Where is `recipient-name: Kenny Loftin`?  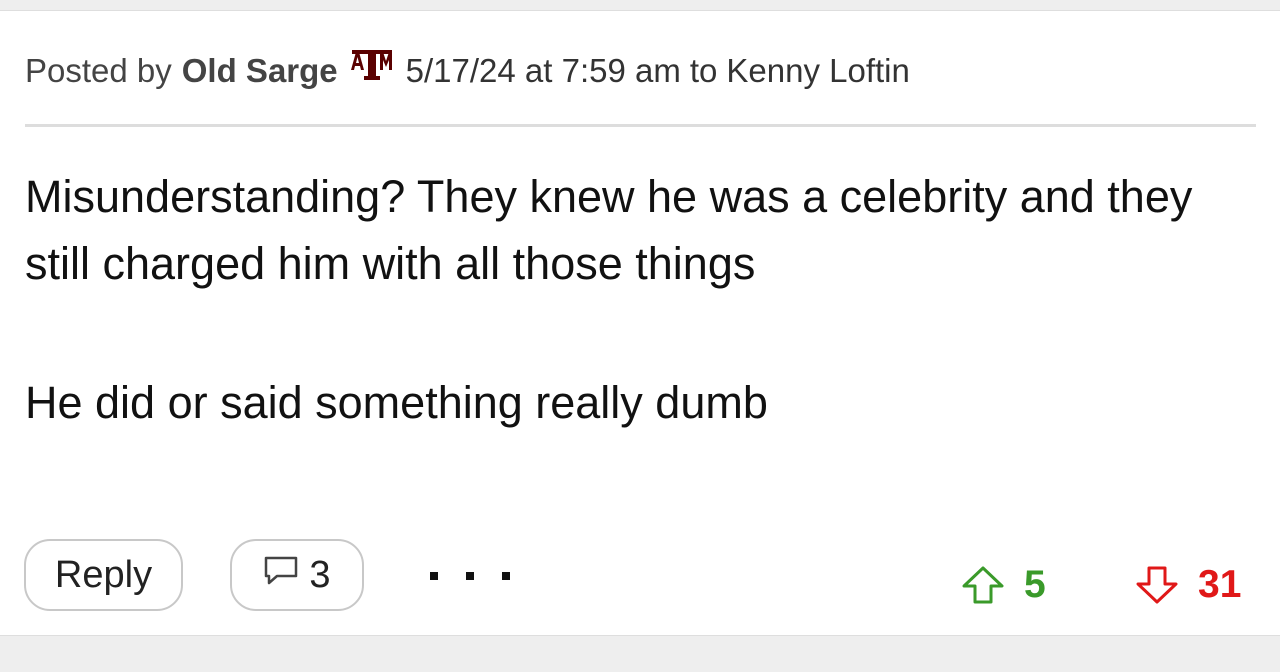
recipient-name: Kenny Loftin is located at coordinates (817, 70).